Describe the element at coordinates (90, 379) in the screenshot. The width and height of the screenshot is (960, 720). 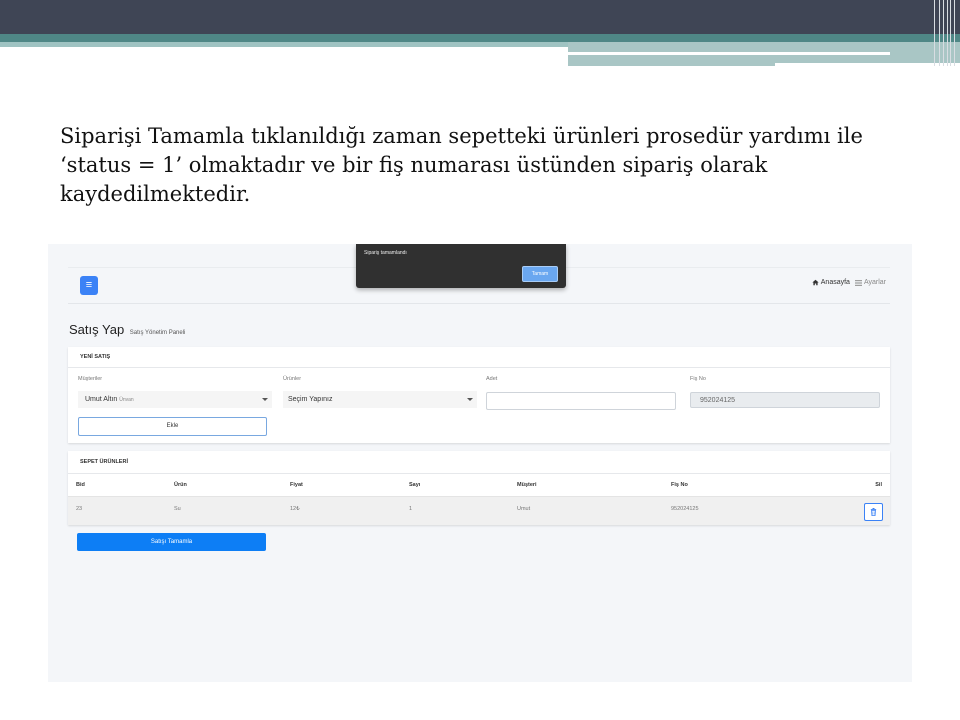
I see `customers-label: Müşteriler` at that location.